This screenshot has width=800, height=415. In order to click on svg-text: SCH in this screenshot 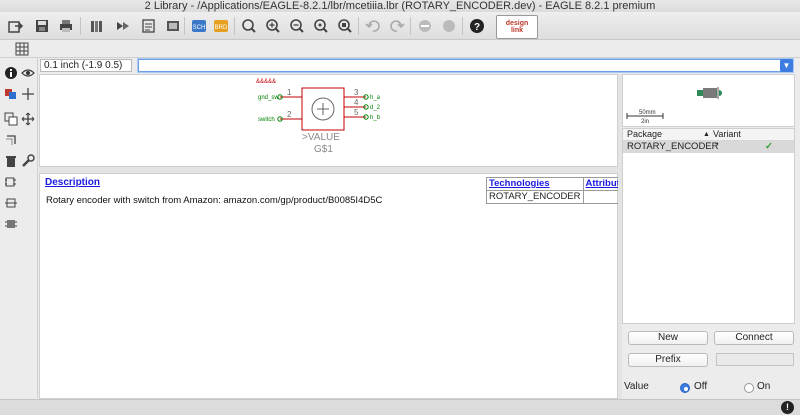, I will do `click(199, 28)`.